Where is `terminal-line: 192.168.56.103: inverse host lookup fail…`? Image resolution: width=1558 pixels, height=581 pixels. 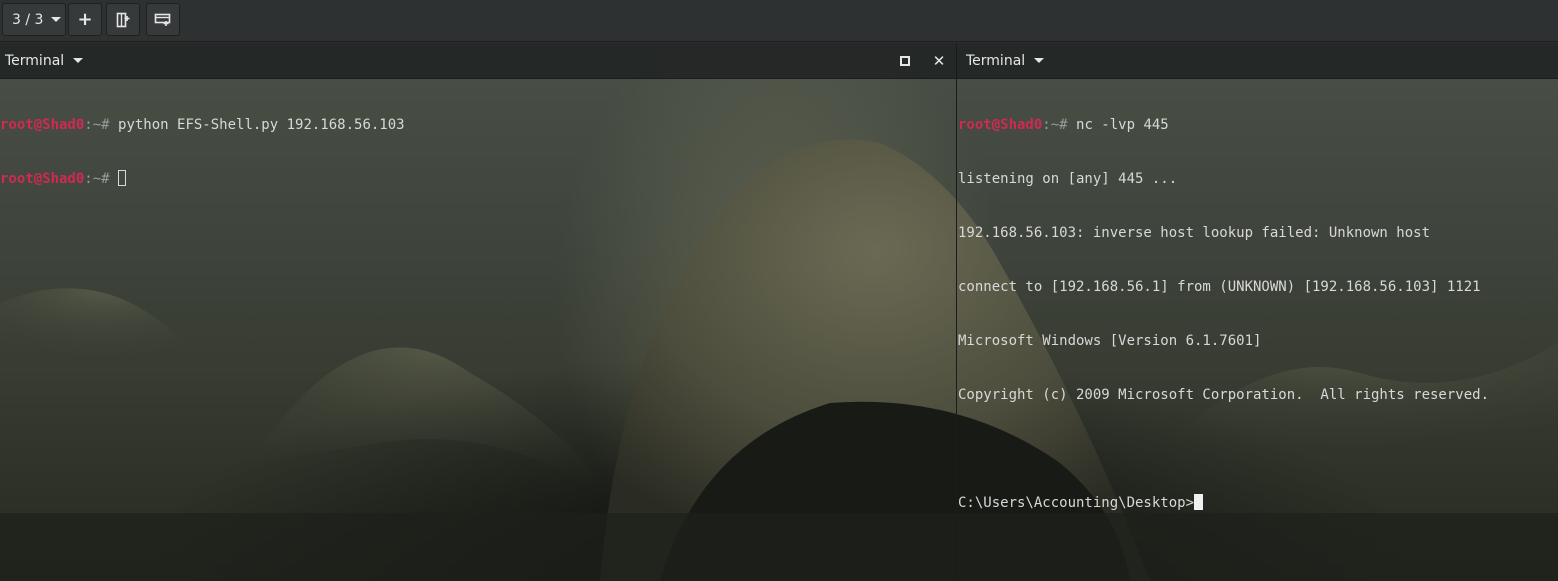 terminal-line: 192.168.56.103: inverse host lookup fail… is located at coordinates (1194, 233).